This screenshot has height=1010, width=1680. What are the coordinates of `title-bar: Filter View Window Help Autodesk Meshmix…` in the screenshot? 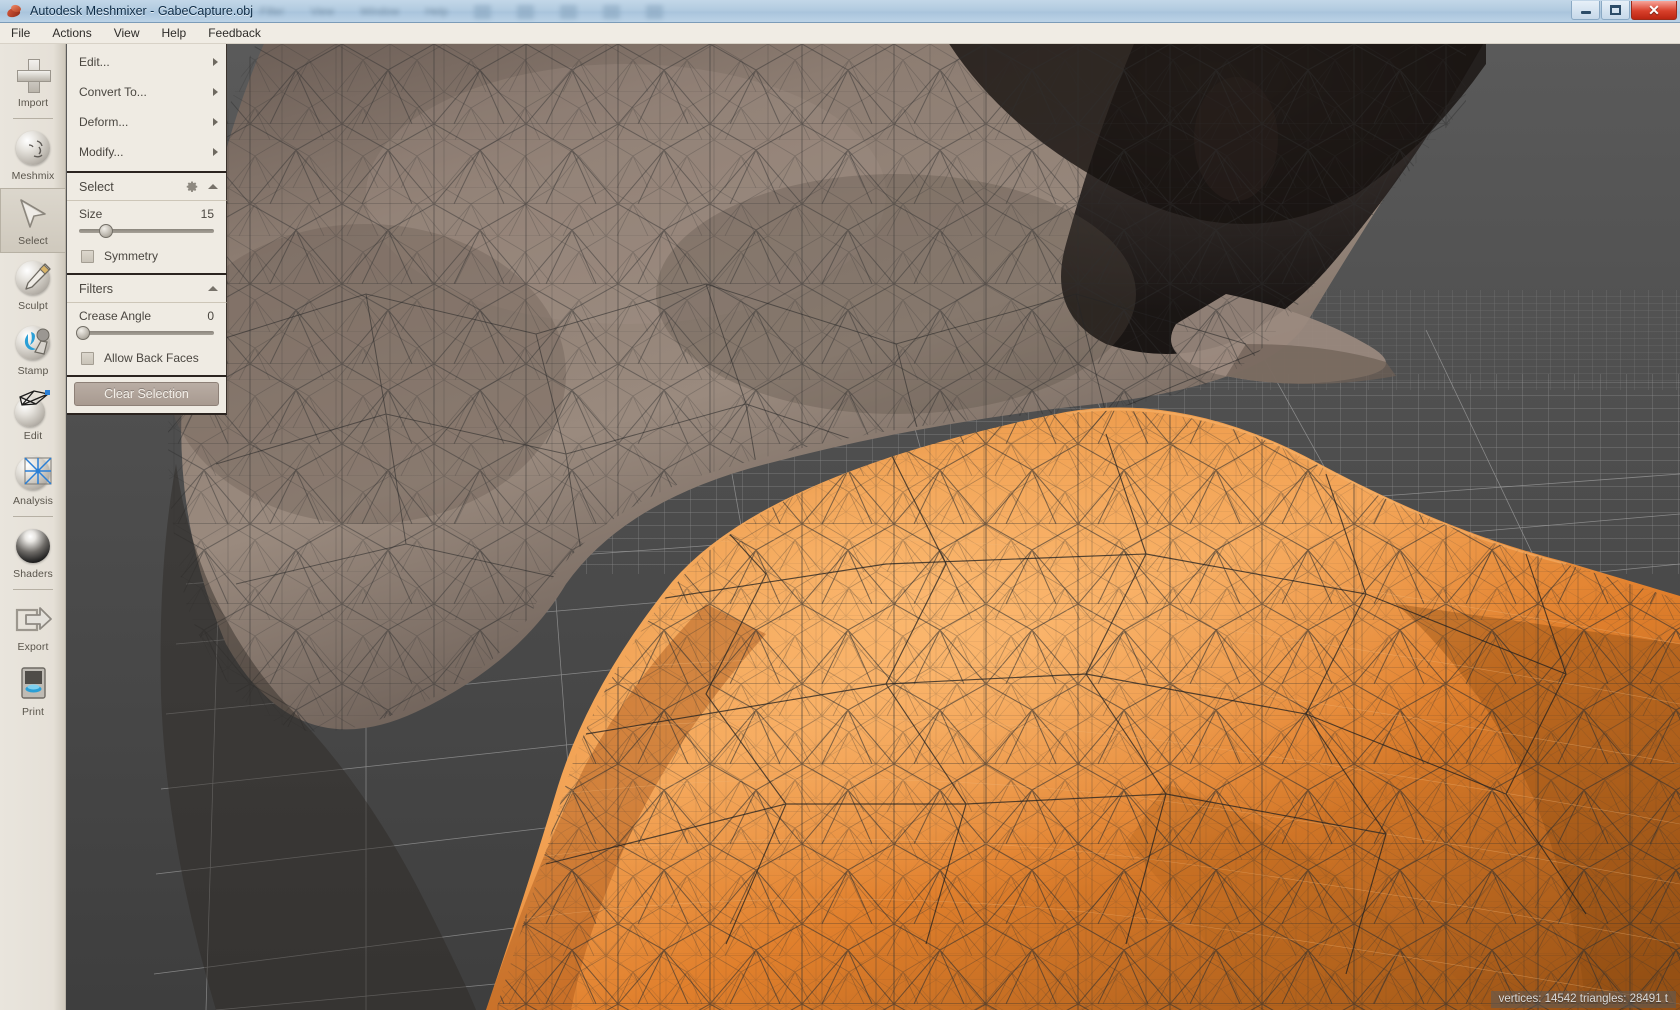 It's located at (840, 11).